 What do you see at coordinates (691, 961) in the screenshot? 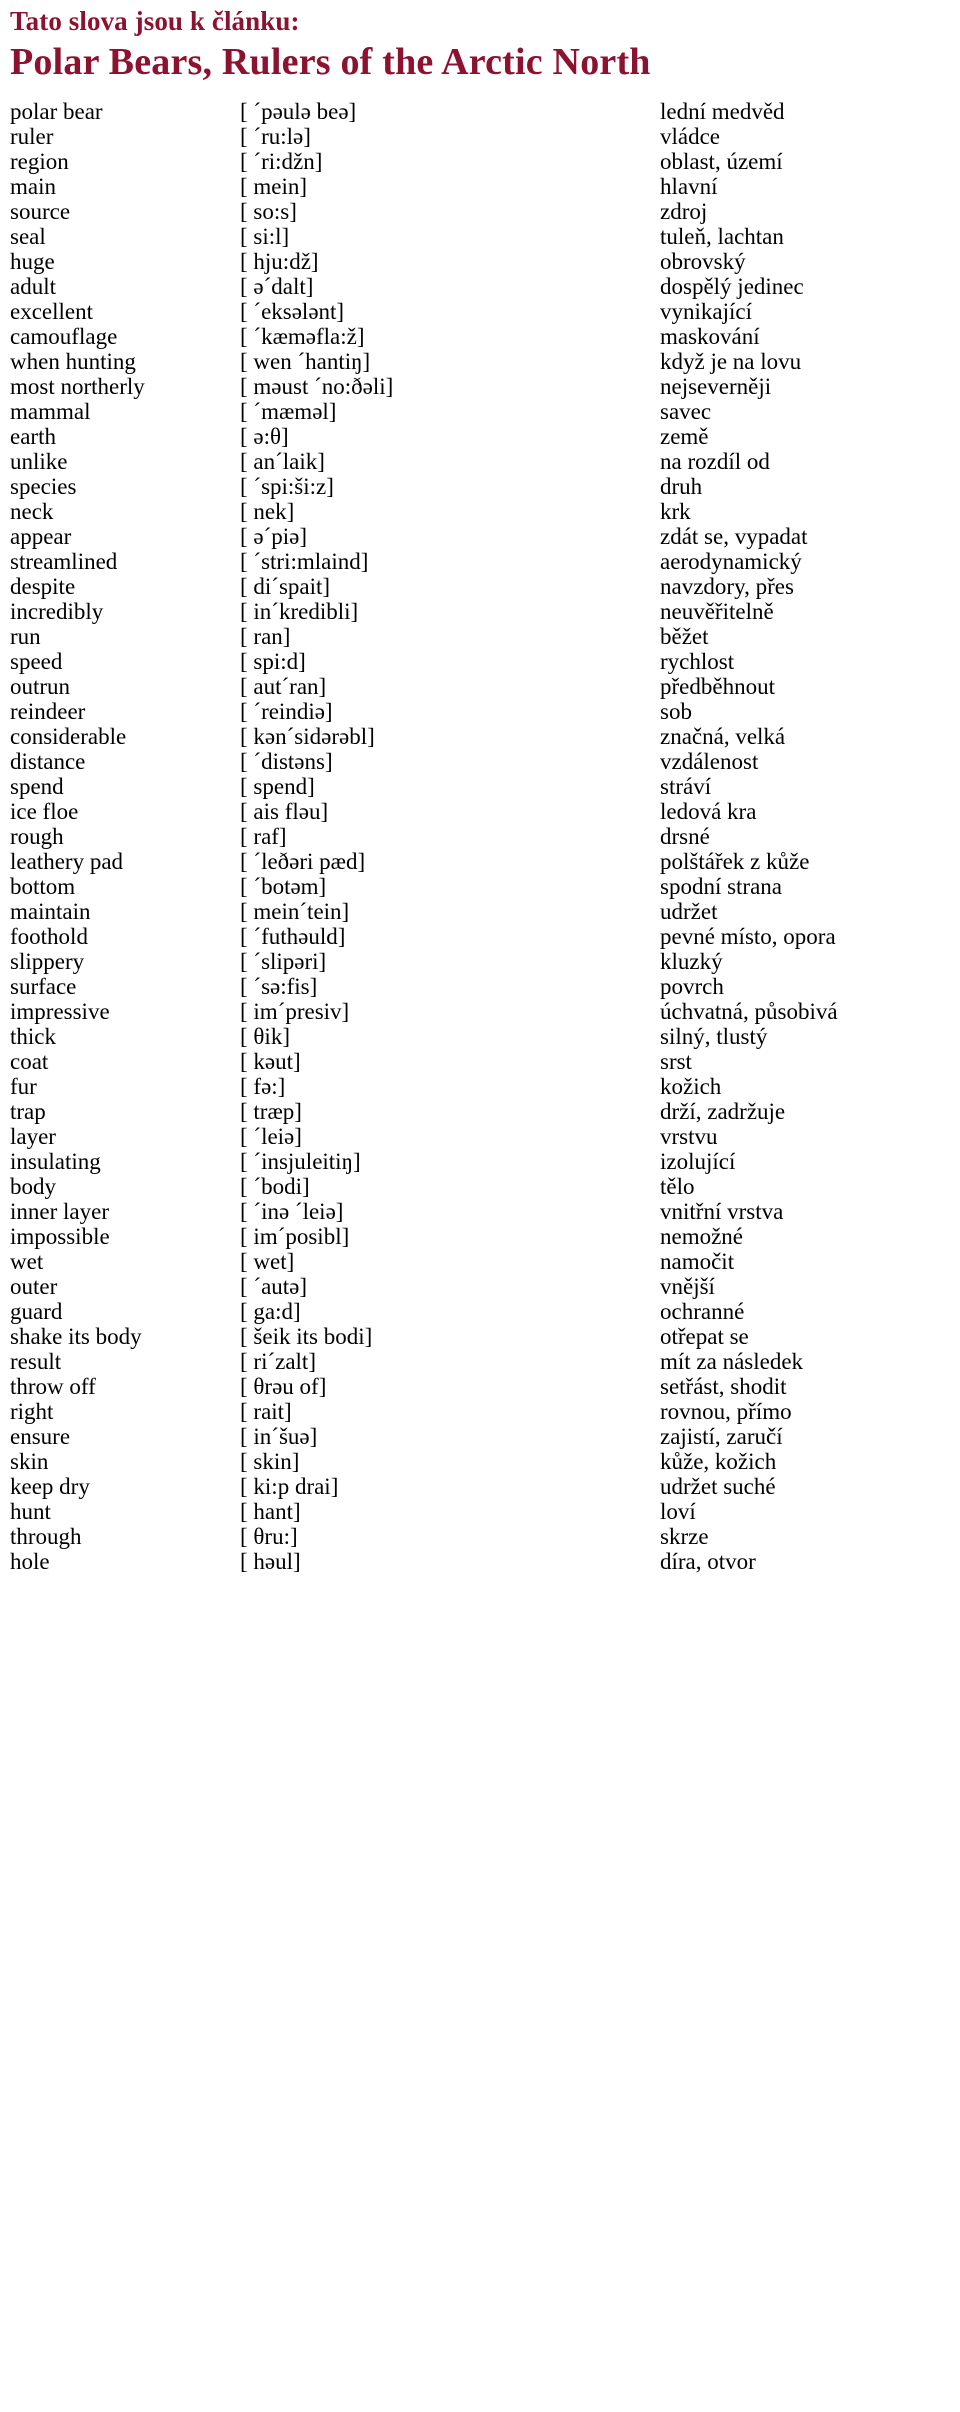
I see `czech-translation: kluzký` at bounding box center [691, 961].